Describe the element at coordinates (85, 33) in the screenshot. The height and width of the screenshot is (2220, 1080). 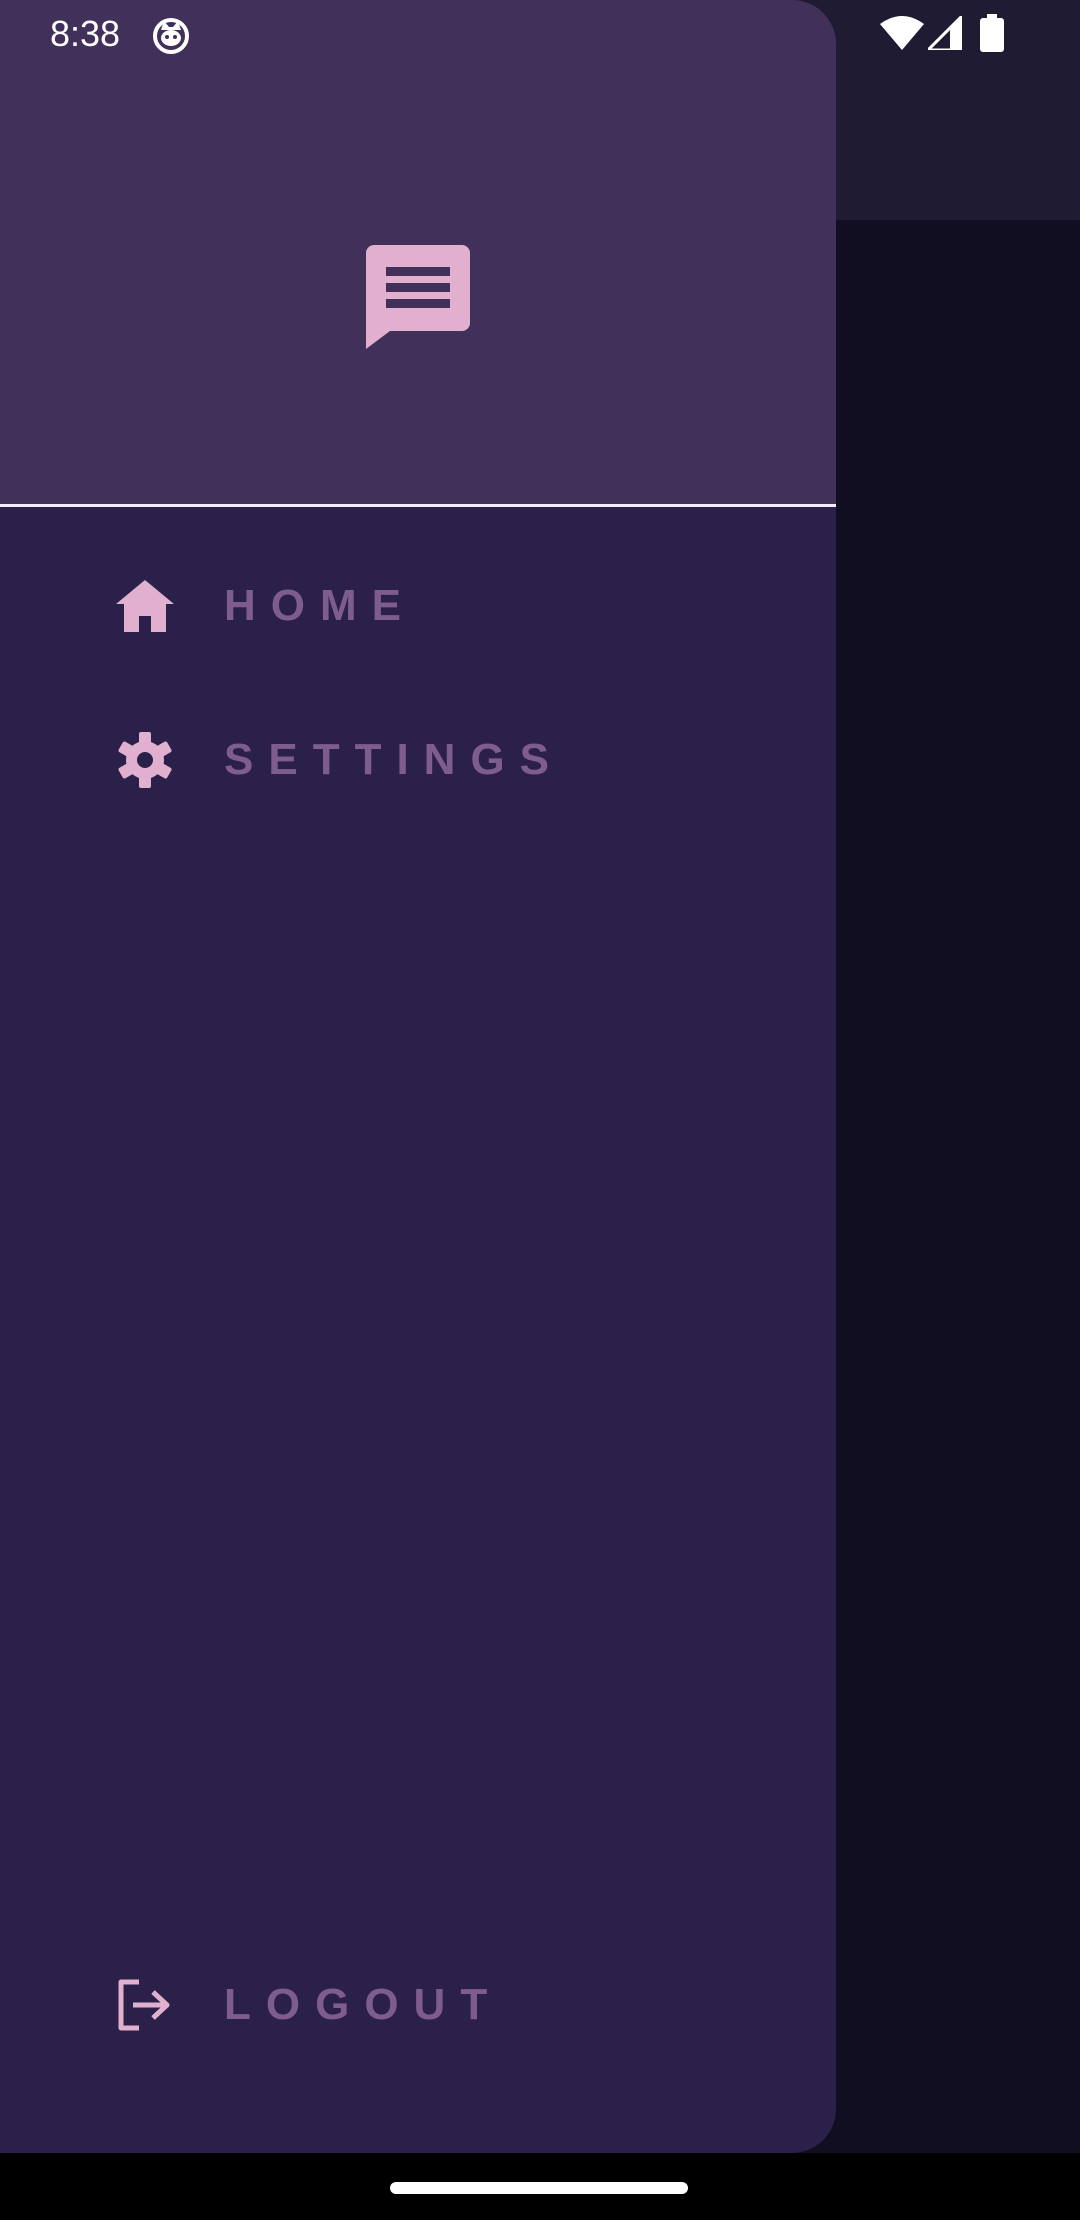
I see `status-time: 8:38` at that location.